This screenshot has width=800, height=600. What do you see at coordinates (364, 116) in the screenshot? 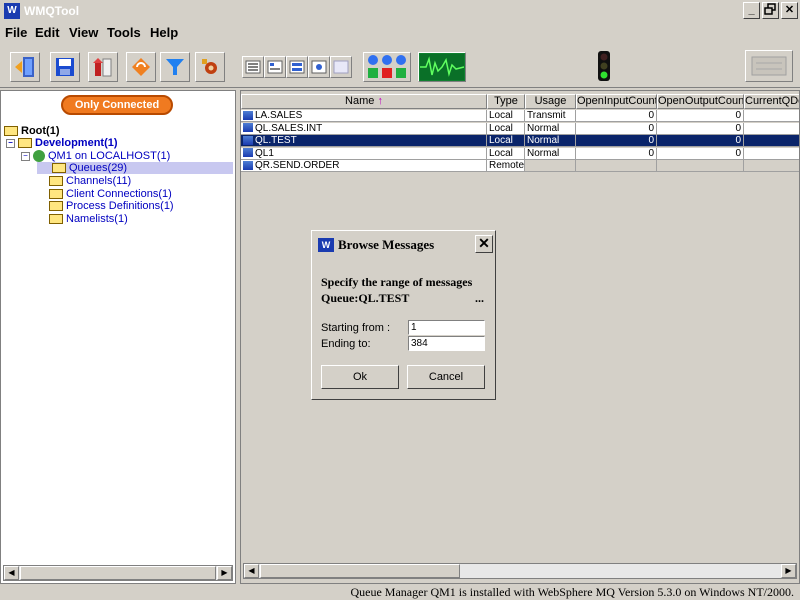
I see `cell-name: LA.SALES` at bounding box center [364, 116].